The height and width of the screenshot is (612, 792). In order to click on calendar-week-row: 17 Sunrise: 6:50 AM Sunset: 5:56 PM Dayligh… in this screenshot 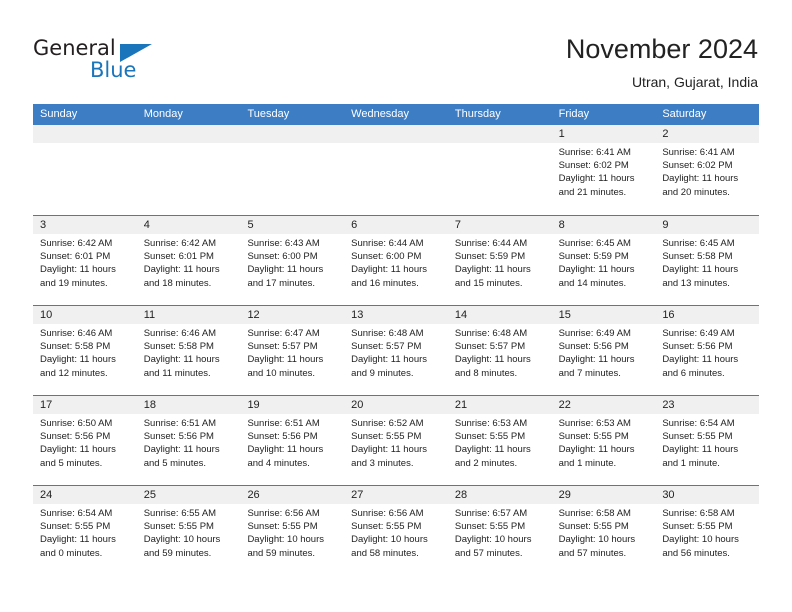, I will do `click(396, 440)`.